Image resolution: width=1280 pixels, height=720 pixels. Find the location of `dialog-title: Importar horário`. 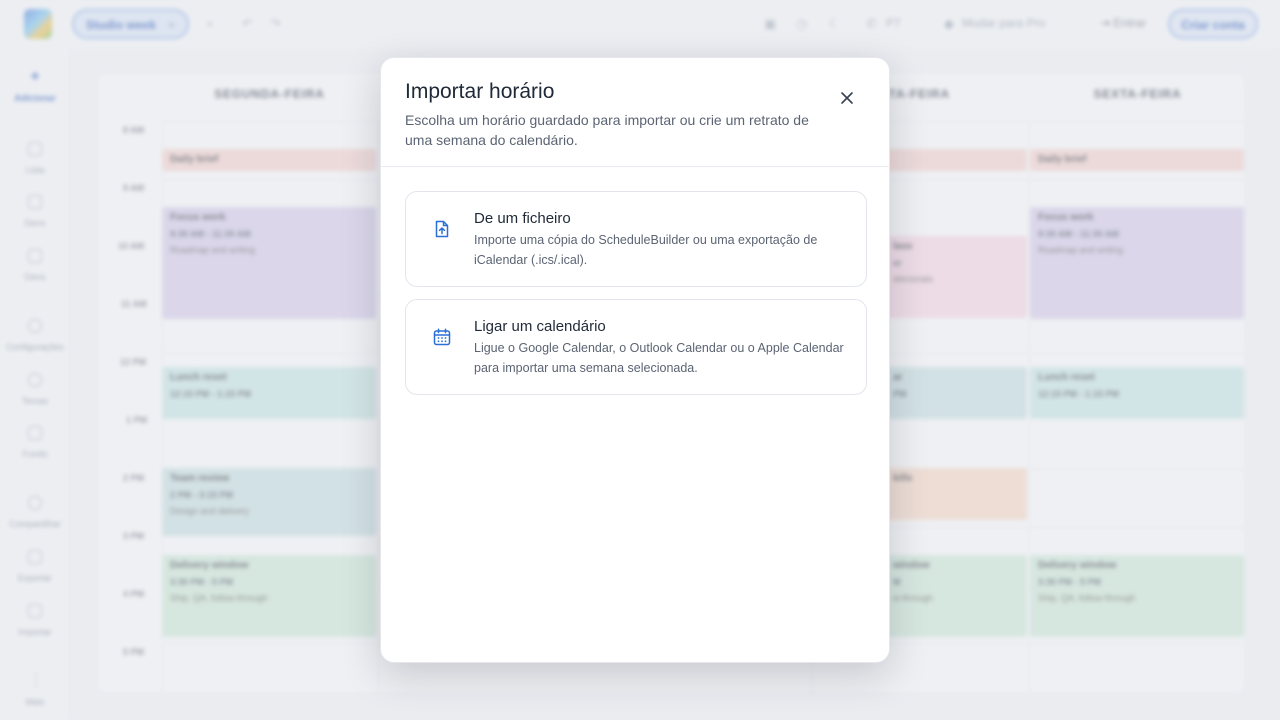

dialog-title: Importar horário is located at coordinates (480, 91).